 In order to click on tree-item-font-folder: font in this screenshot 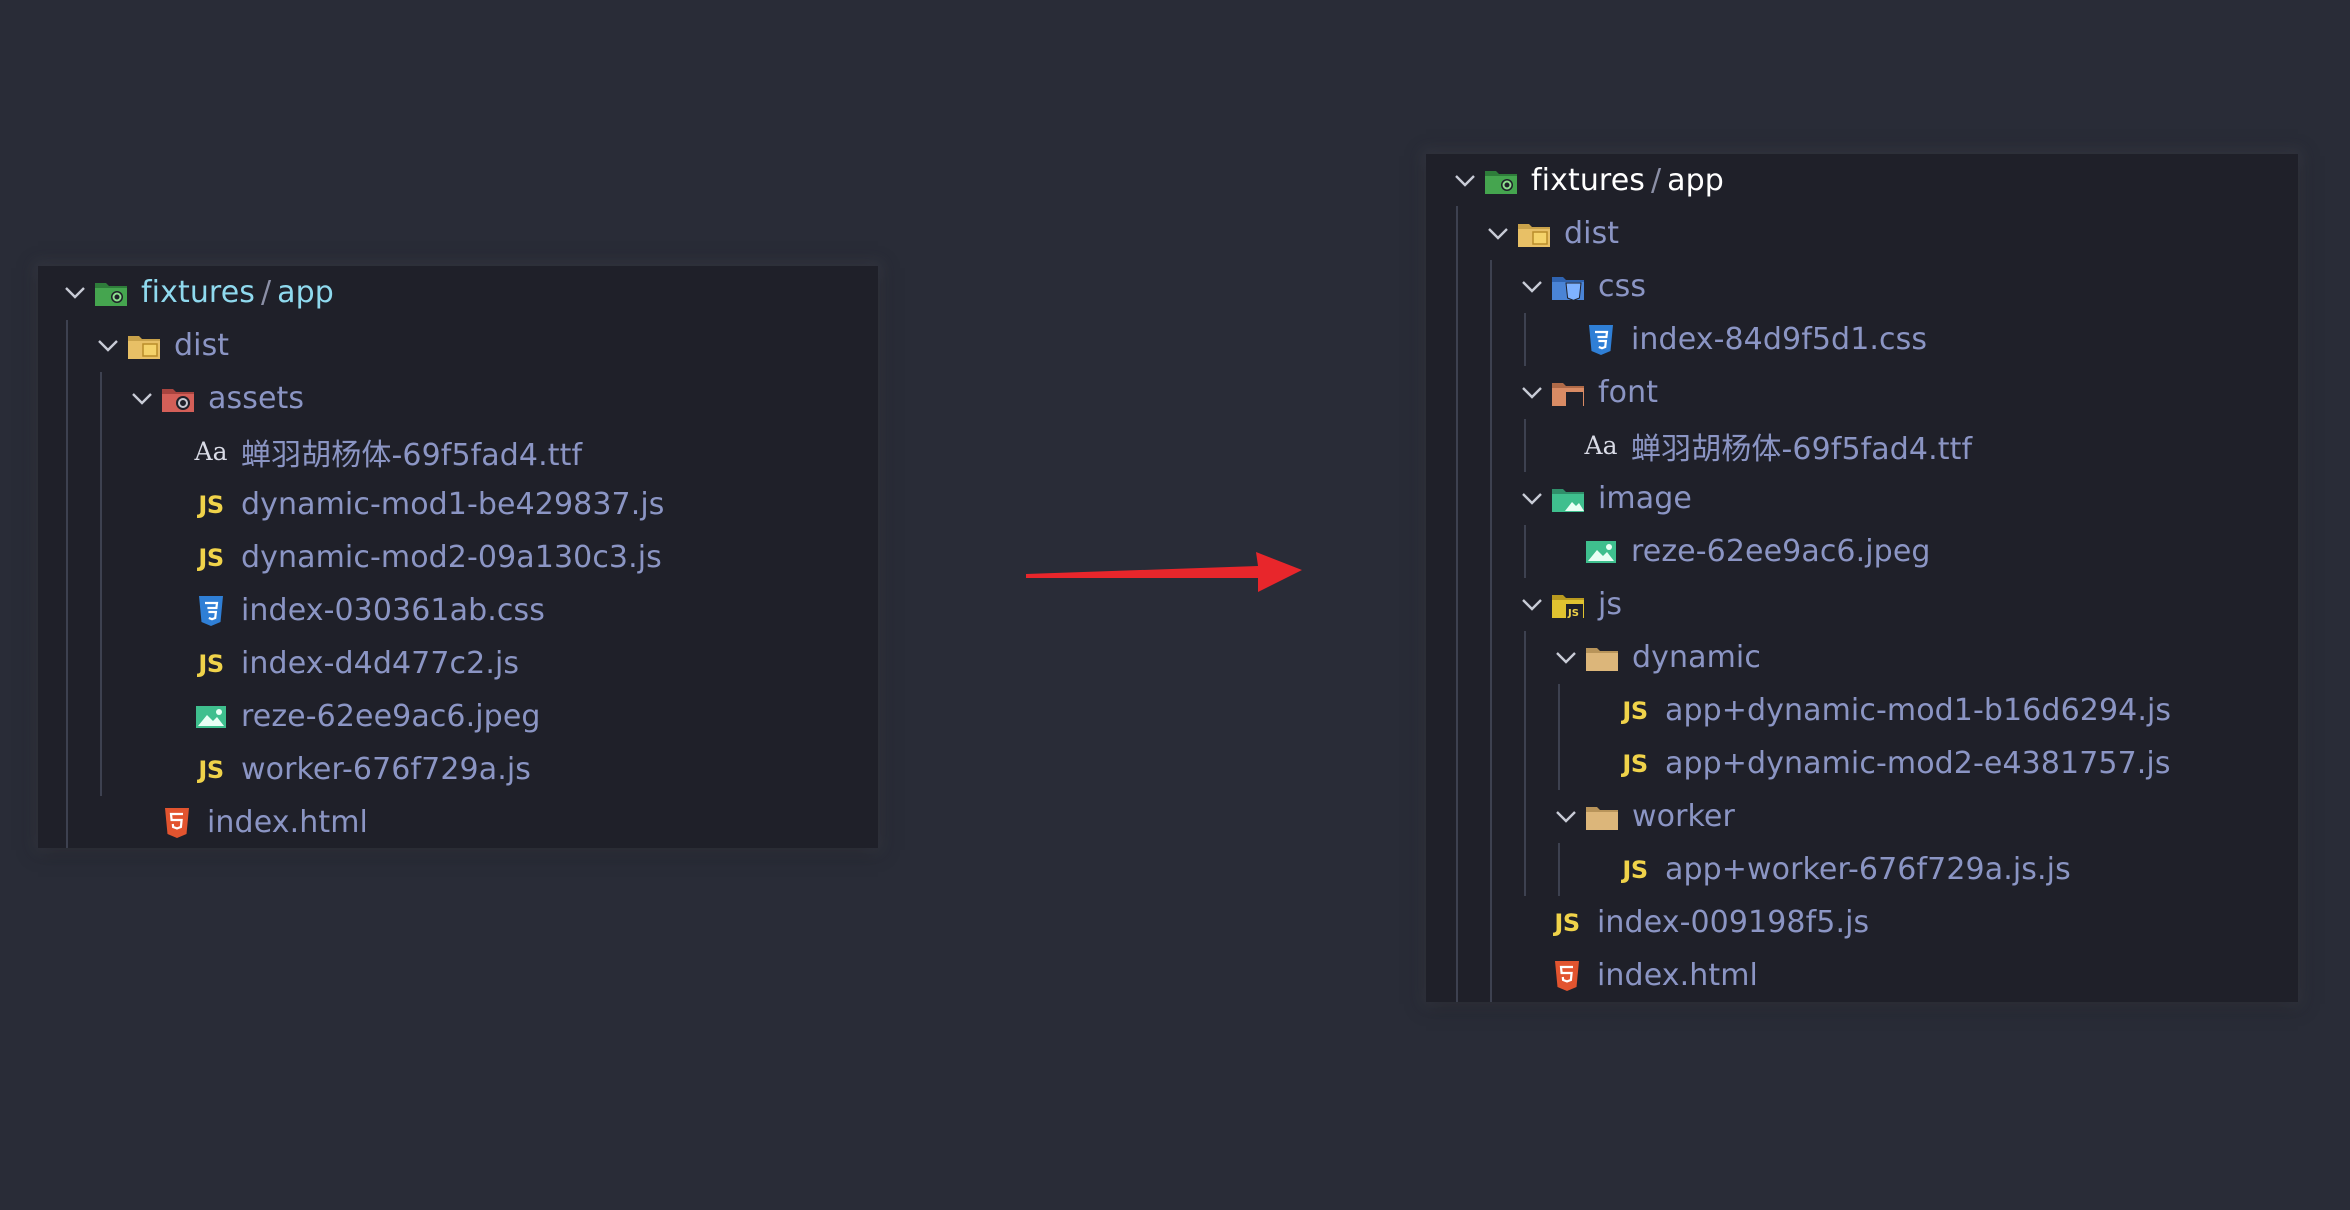, I will do `click(1862, 392)`.